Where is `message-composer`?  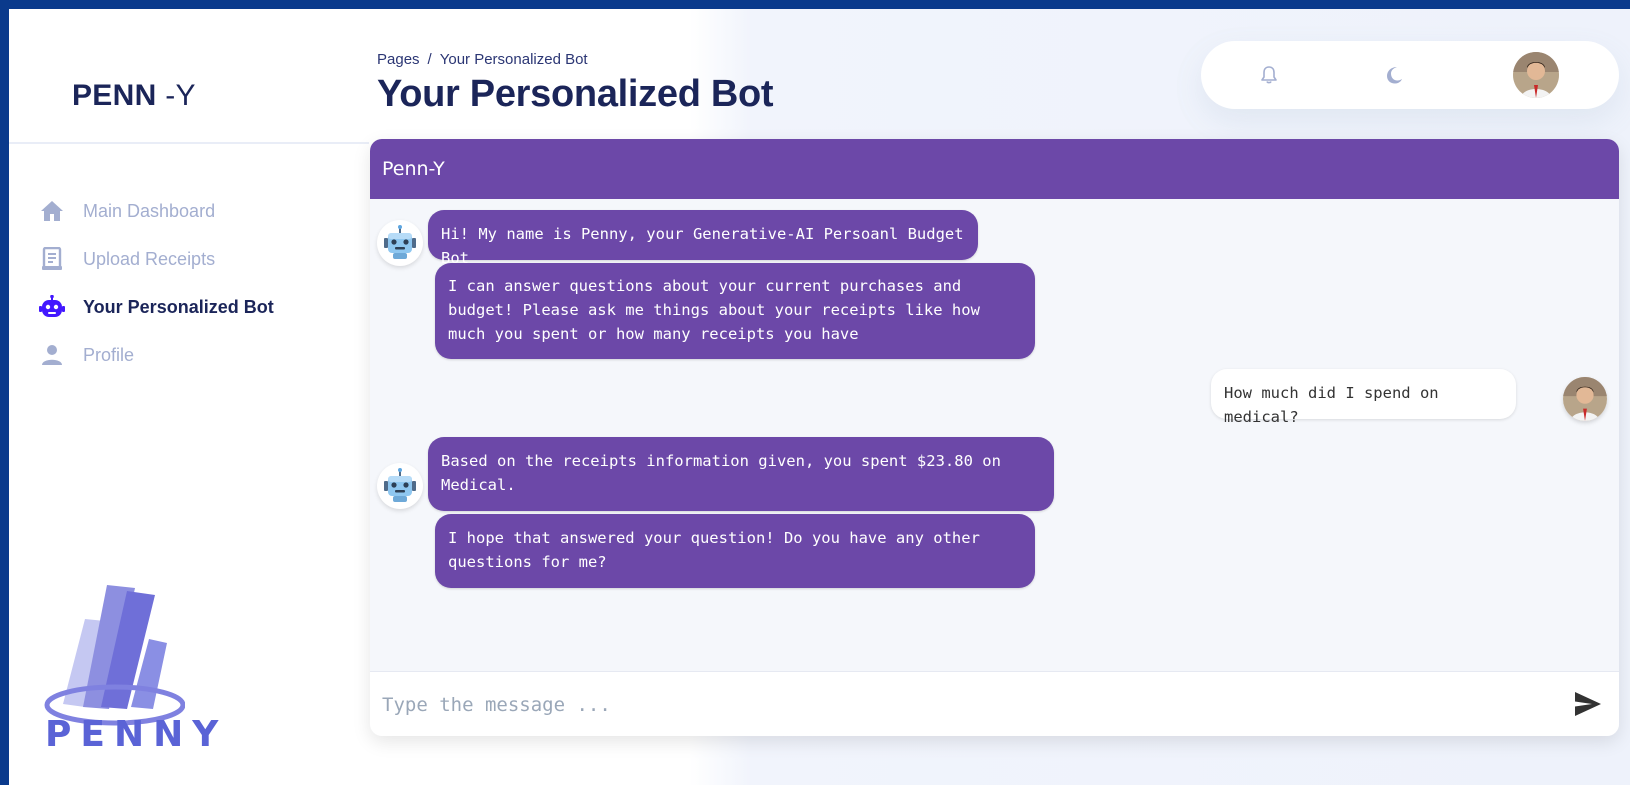
message-composer is located at coordinates (994, 703).